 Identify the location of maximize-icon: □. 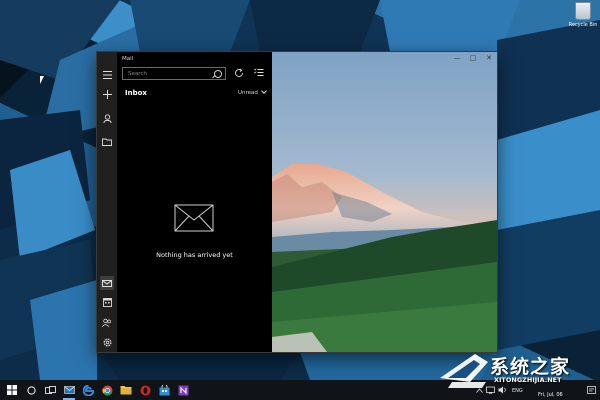
(473, 58).